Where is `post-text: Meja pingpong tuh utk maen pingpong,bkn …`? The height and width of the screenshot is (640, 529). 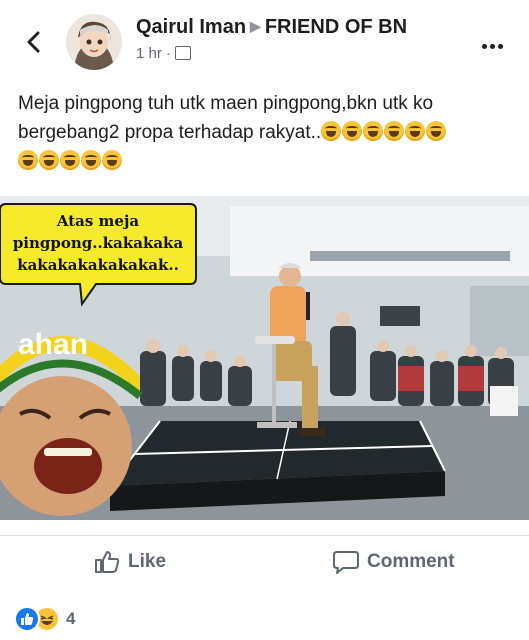 post-text: Meja pingpong tuh utk maen pingpong,bkn … is located at coordinates (268, 133).